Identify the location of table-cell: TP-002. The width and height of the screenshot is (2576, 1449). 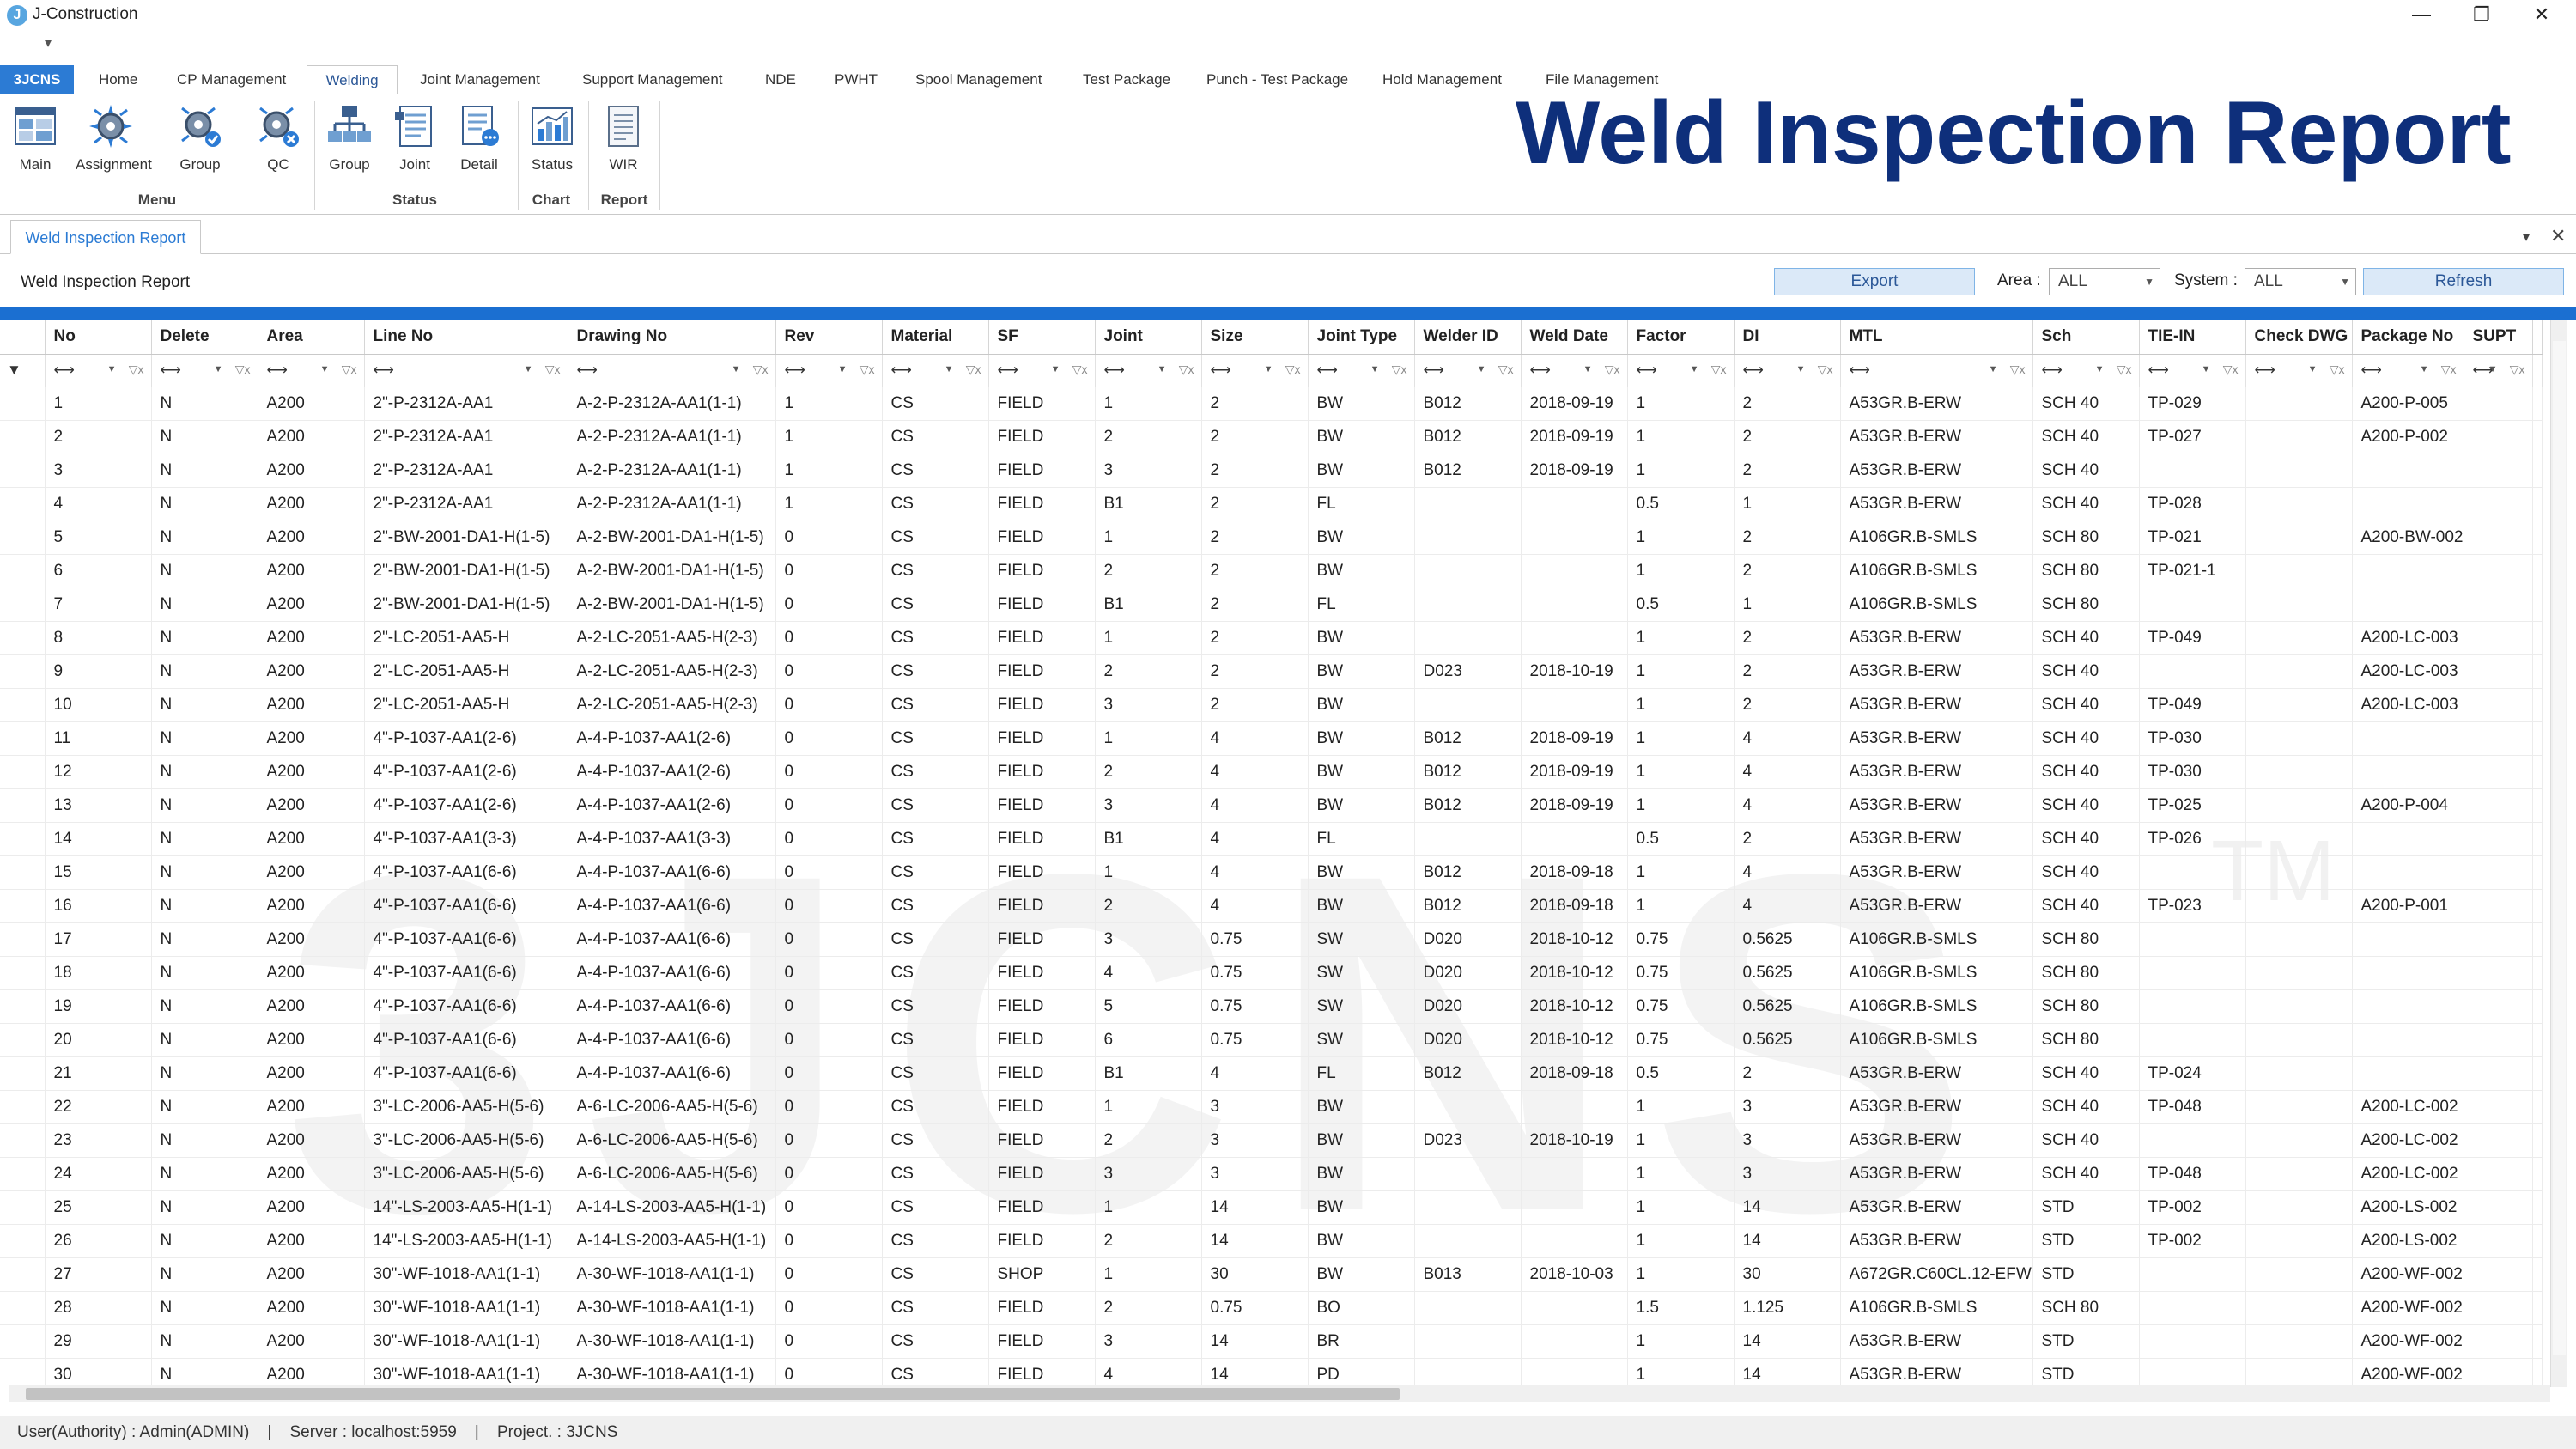
(2192, 1241).